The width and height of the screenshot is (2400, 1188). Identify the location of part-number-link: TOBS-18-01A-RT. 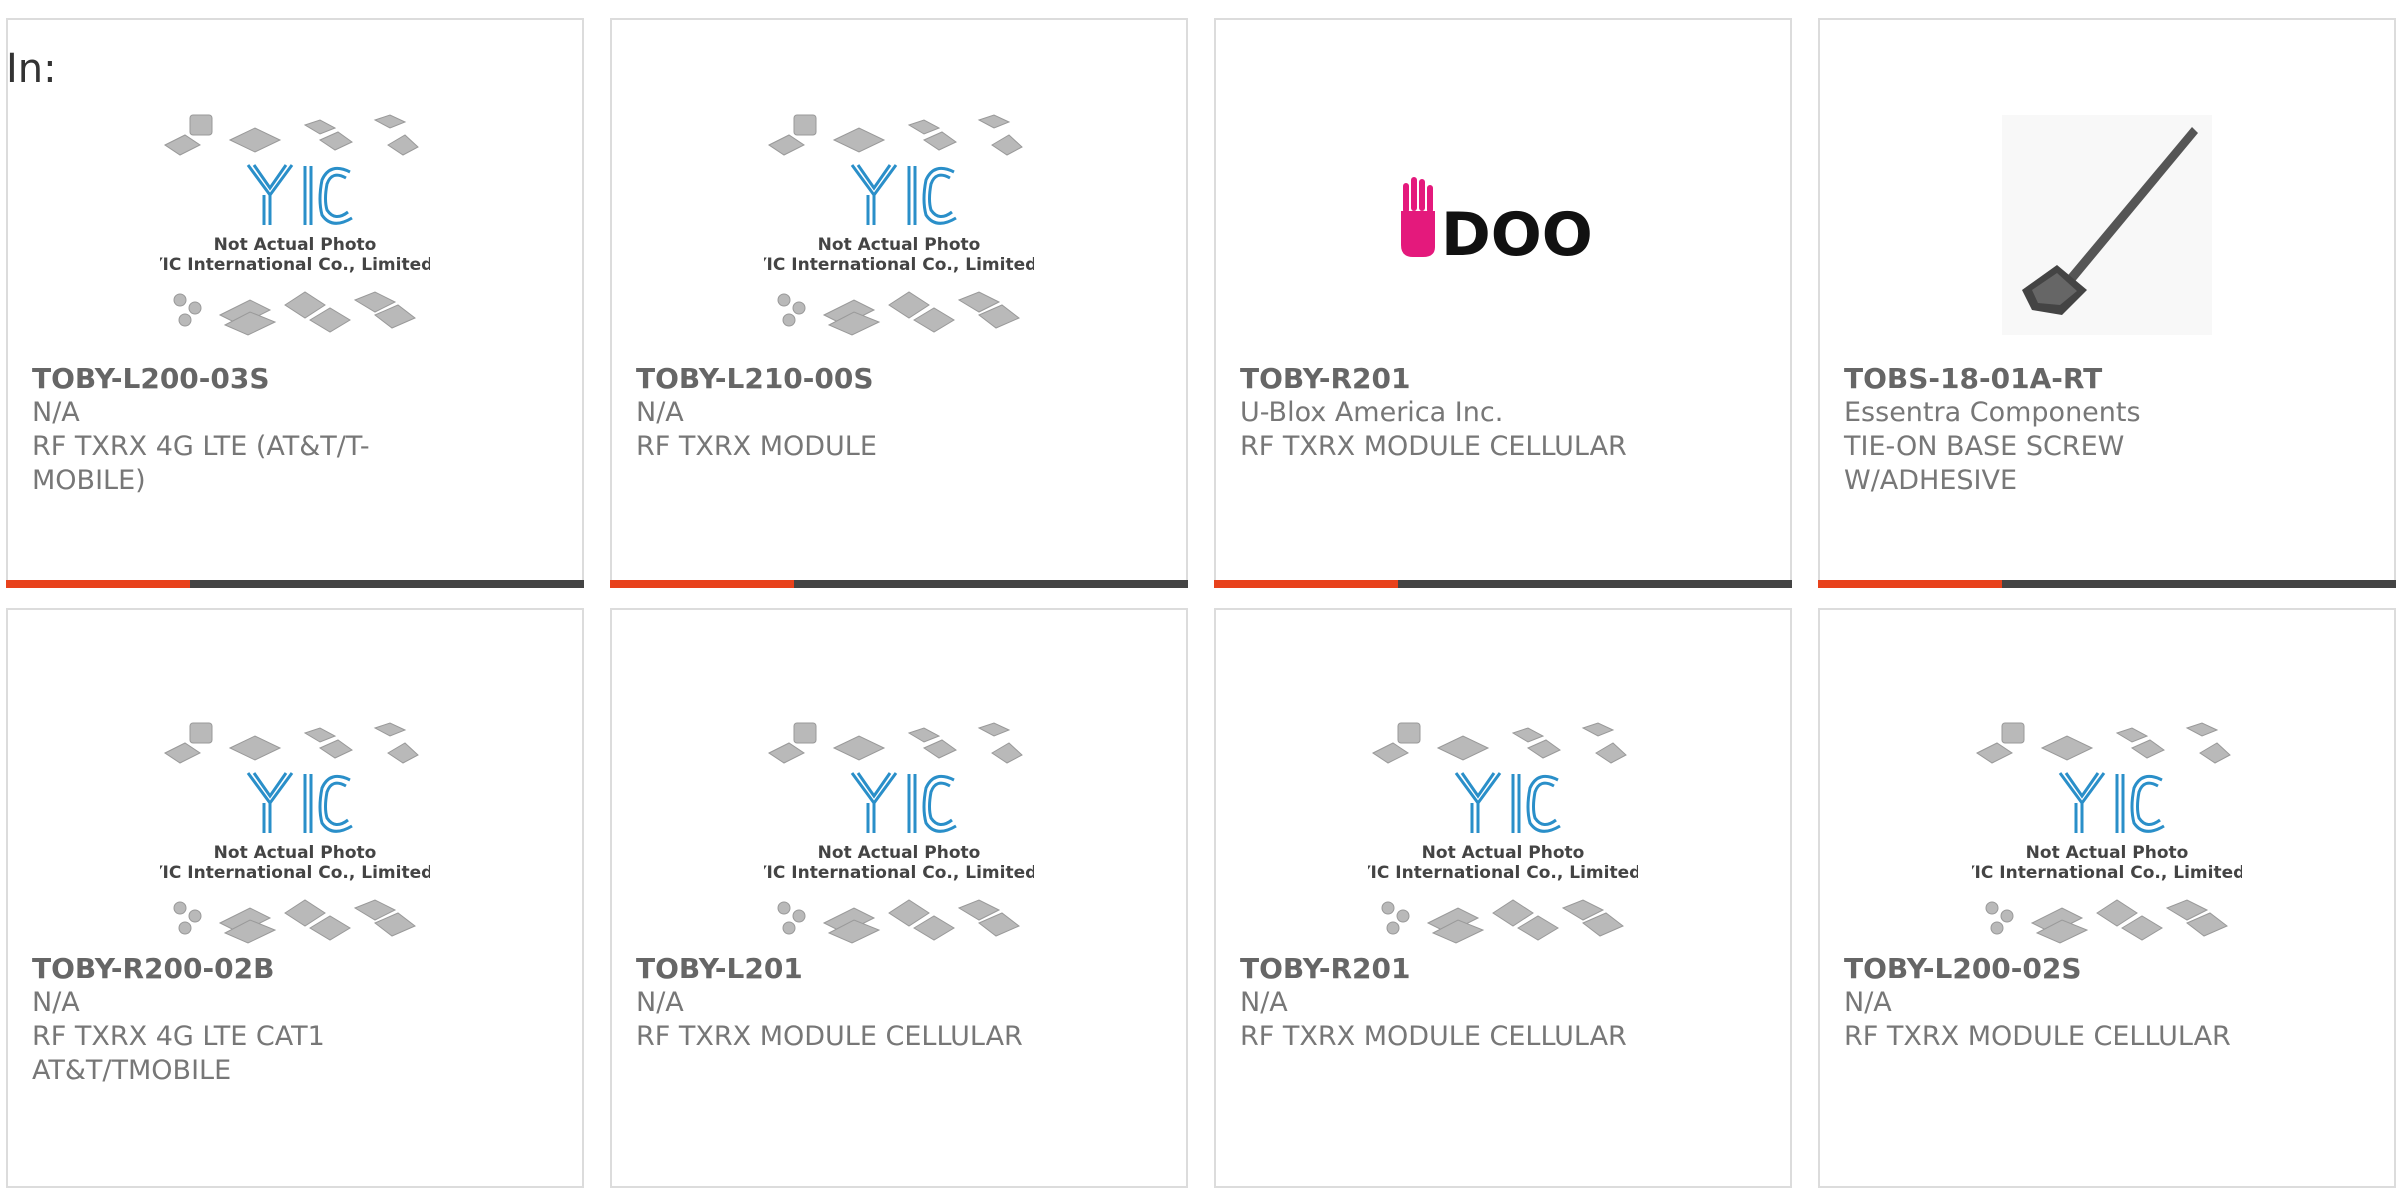
(2044, 379).